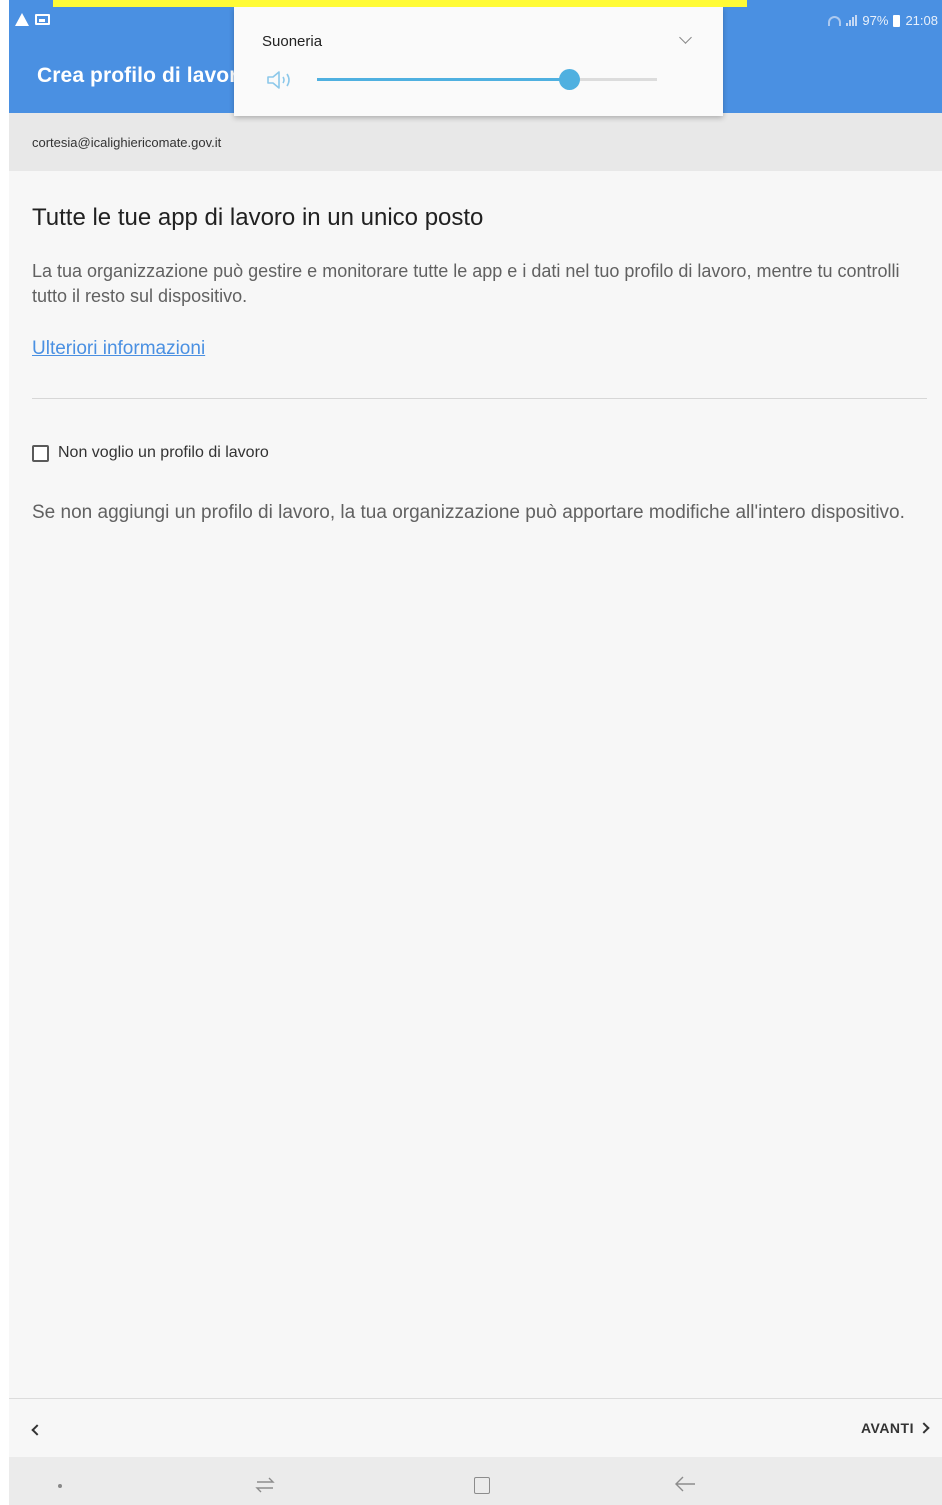 This screenshot has height=1505, width=942. Describe the element at coordinates (482, 1485) in the screenshot. I see `home-icon` at that location.